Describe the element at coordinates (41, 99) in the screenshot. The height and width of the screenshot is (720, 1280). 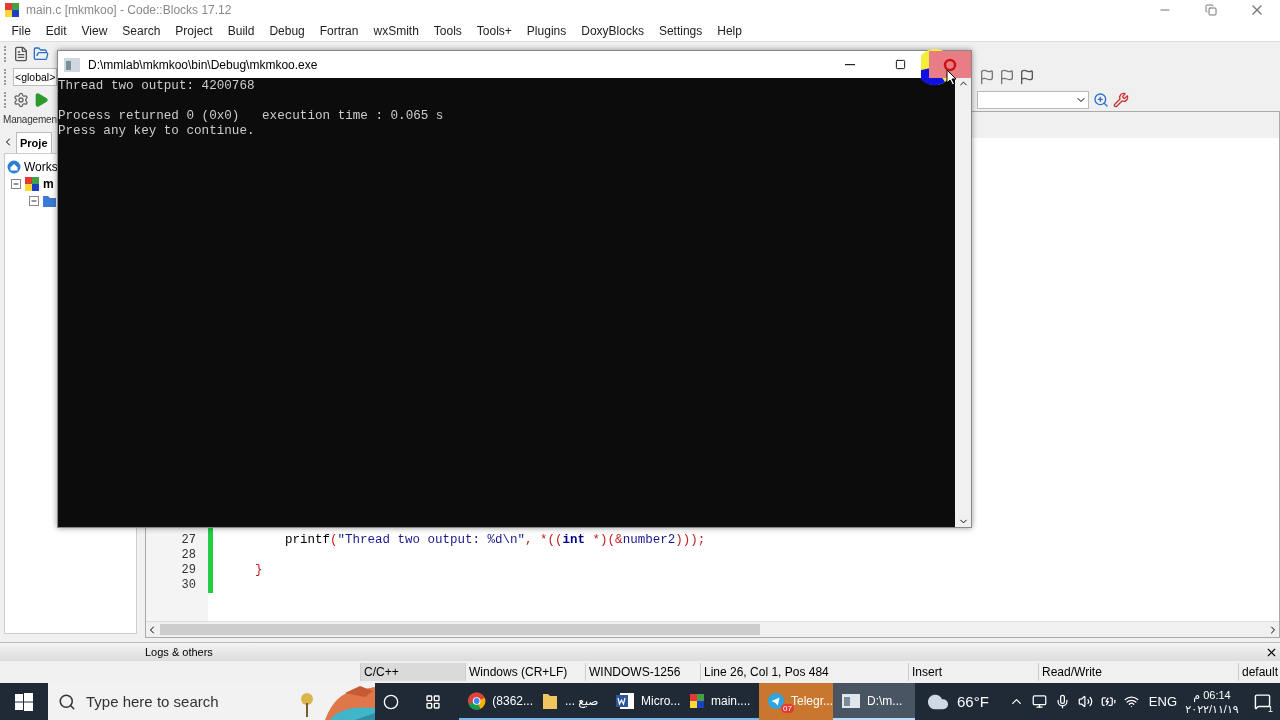
I see `run-icon` at that location.